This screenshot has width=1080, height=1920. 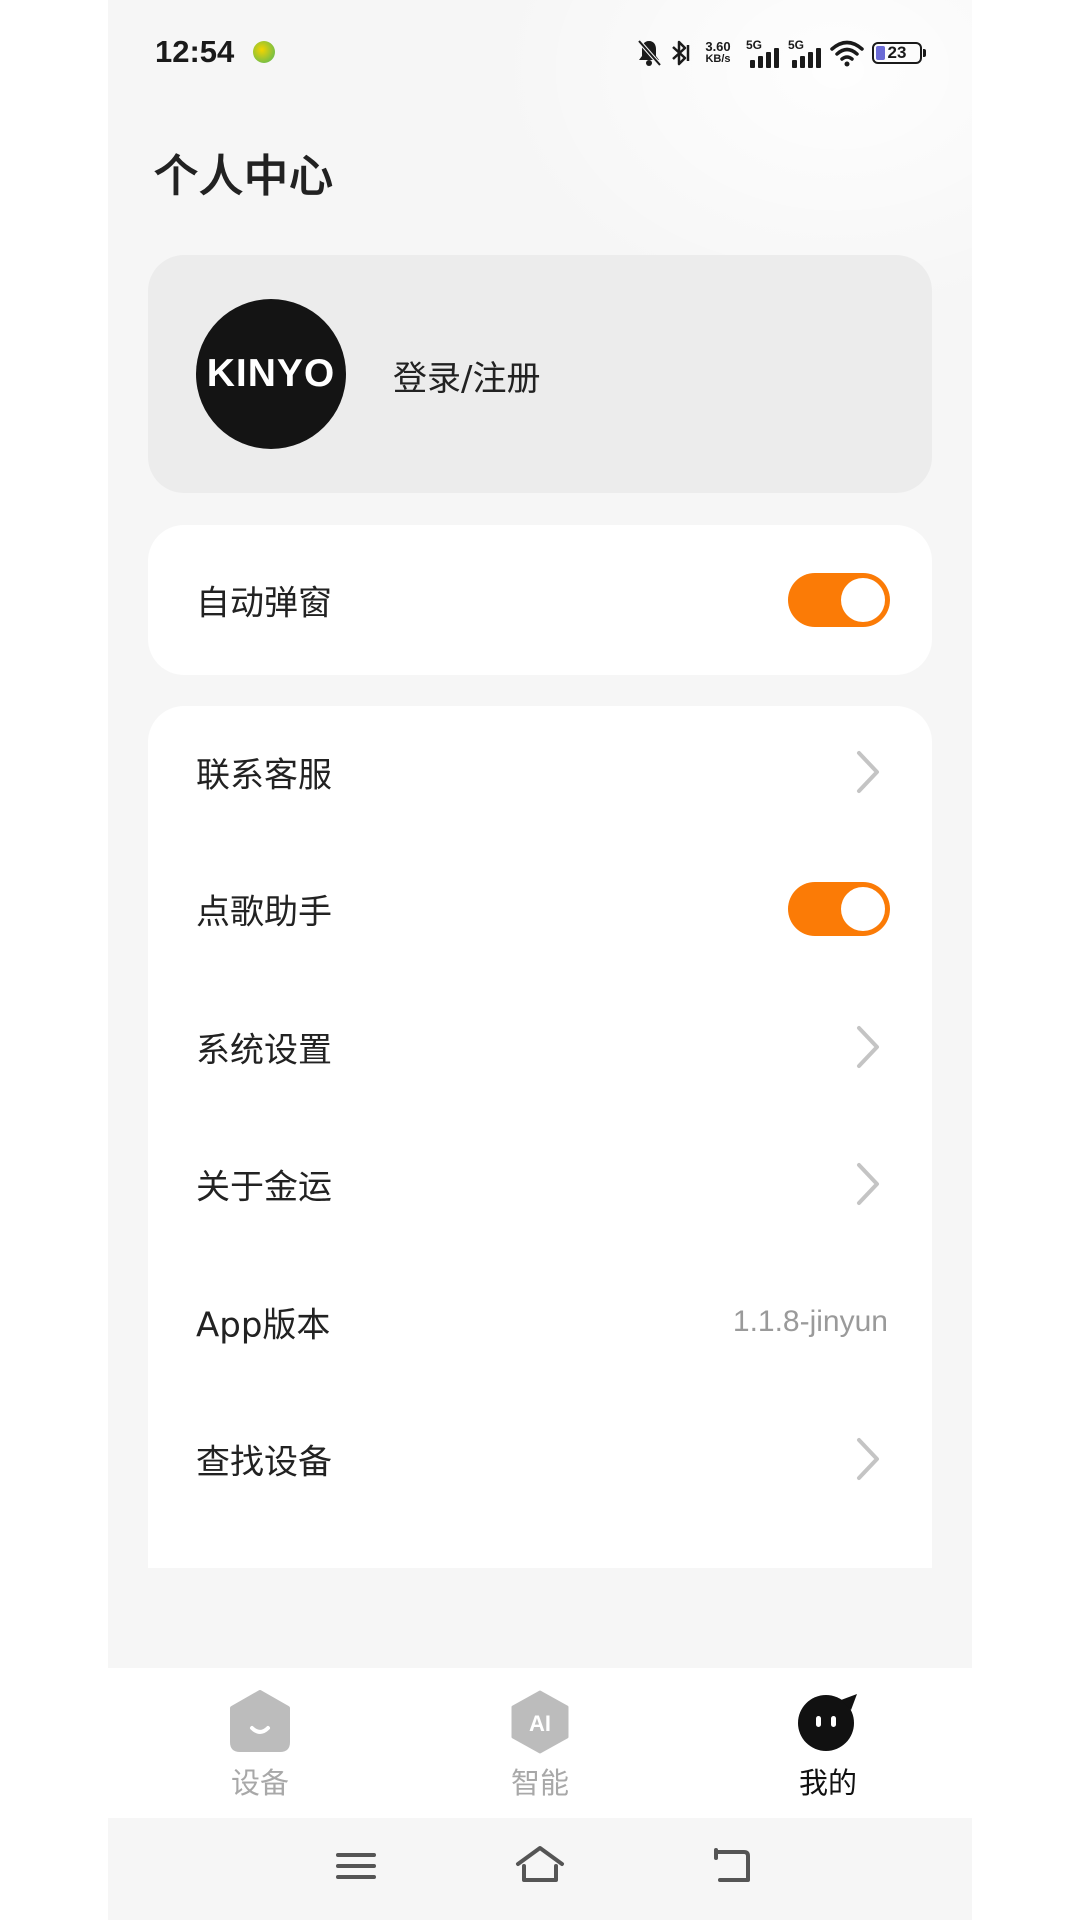 I want to click on network-speed-value: 3.60, so click(x=718, y=46).